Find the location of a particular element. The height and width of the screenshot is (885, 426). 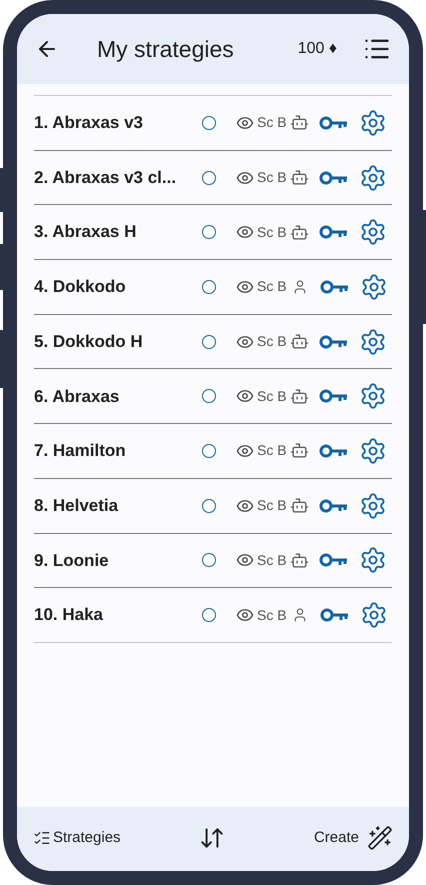

strategy-name: 8. Helvetia is located at coordinates (118, 505).